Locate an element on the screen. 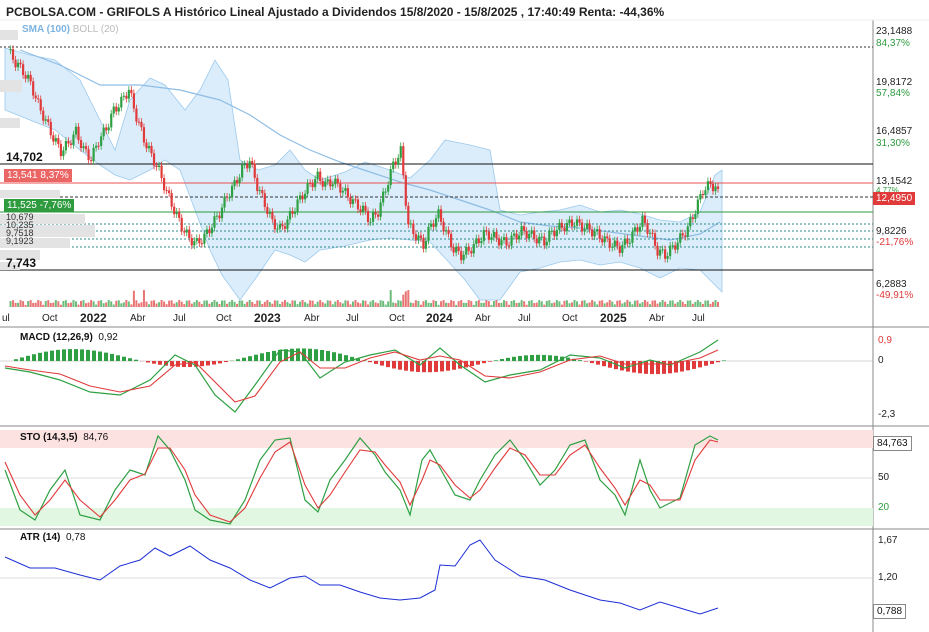  fib-level-label: 9,1923 is located at coordinates (20, 241).